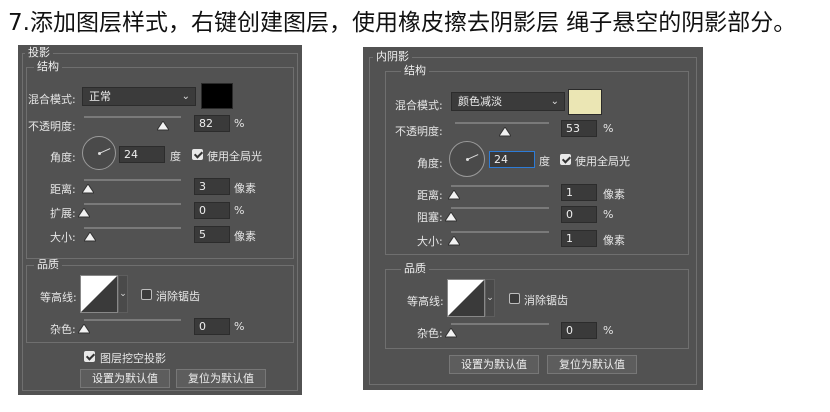  Describe the element at coordinates (508, 101) in the screenshot. I see `blend-mode-select-right: 颜色减淡 ⌄` at that location.